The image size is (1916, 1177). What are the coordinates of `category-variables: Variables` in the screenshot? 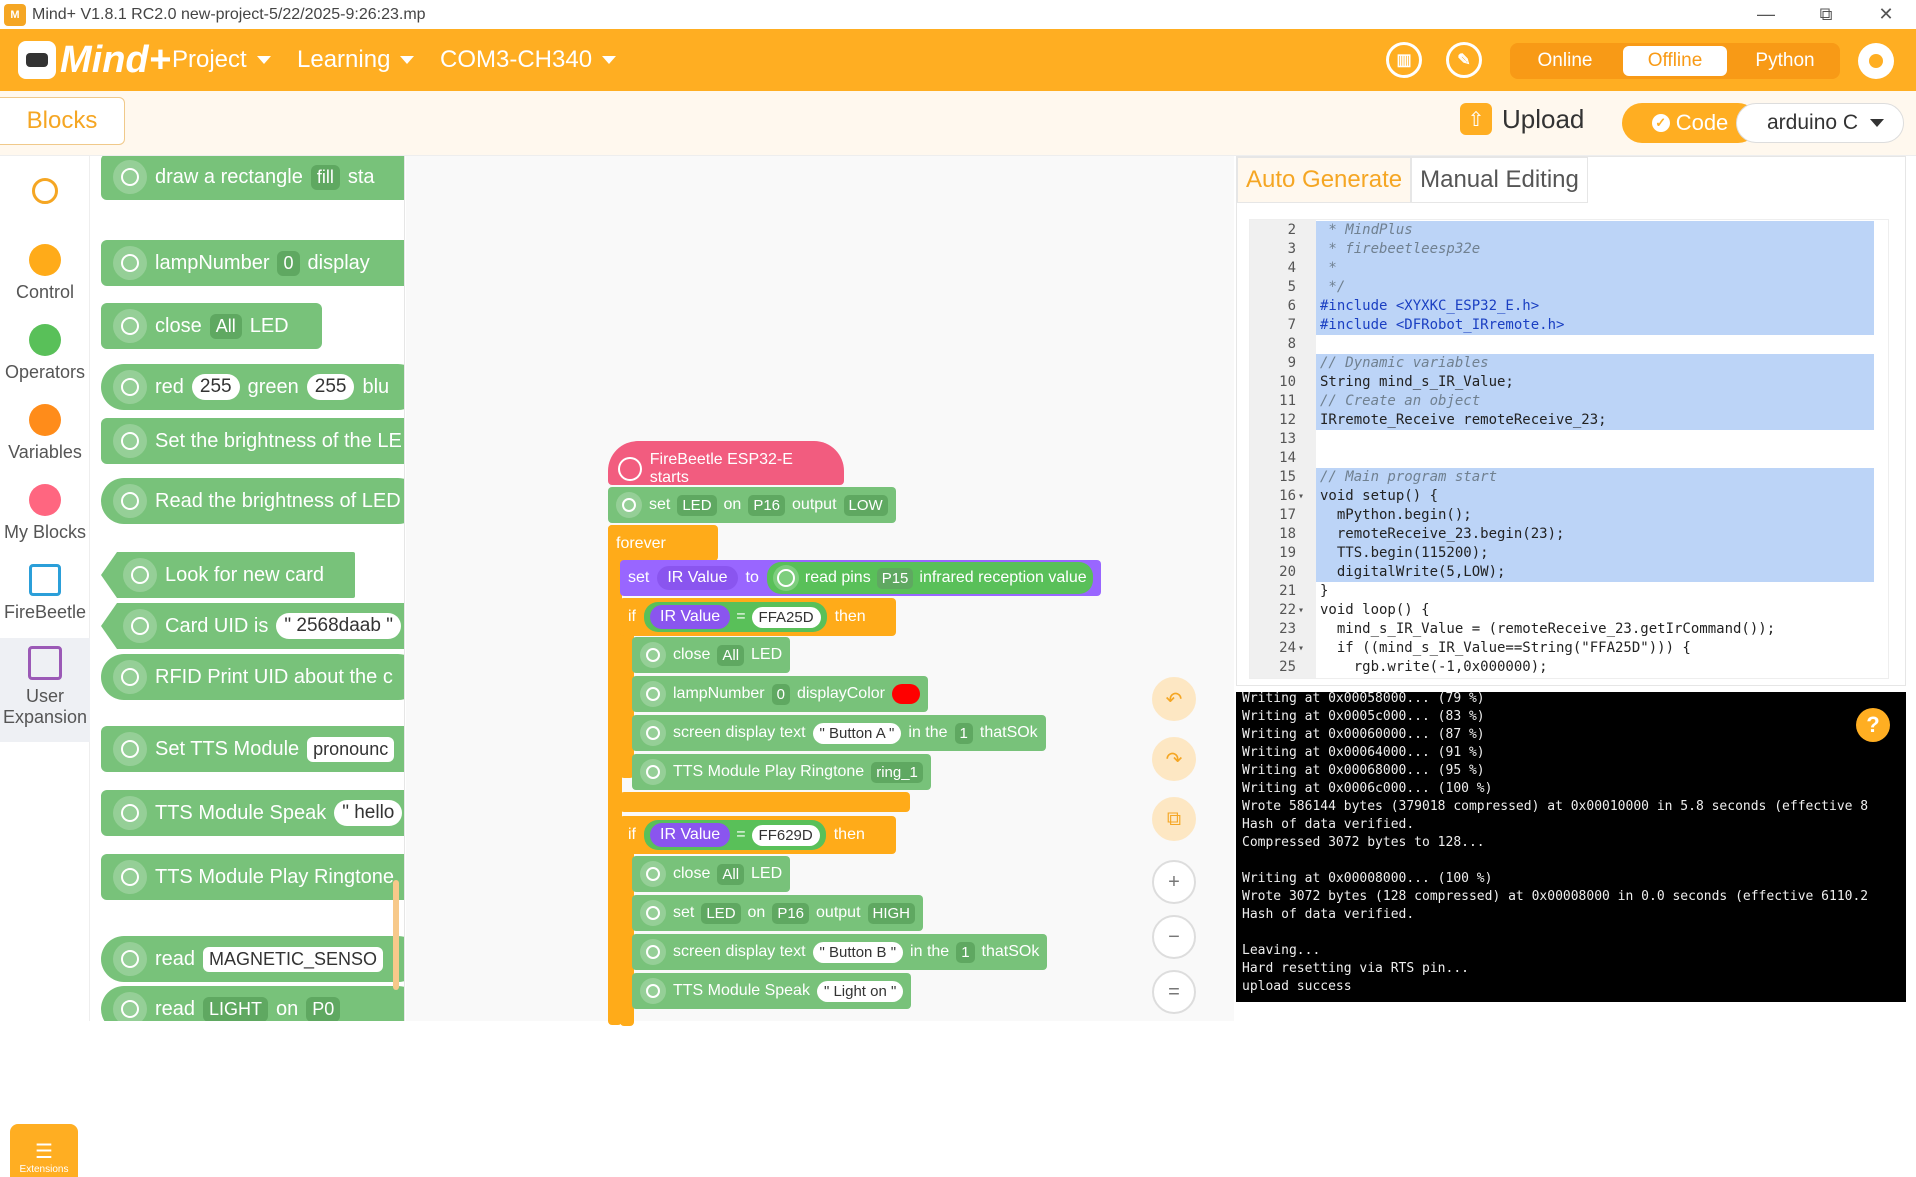 It's located at (45, 433).